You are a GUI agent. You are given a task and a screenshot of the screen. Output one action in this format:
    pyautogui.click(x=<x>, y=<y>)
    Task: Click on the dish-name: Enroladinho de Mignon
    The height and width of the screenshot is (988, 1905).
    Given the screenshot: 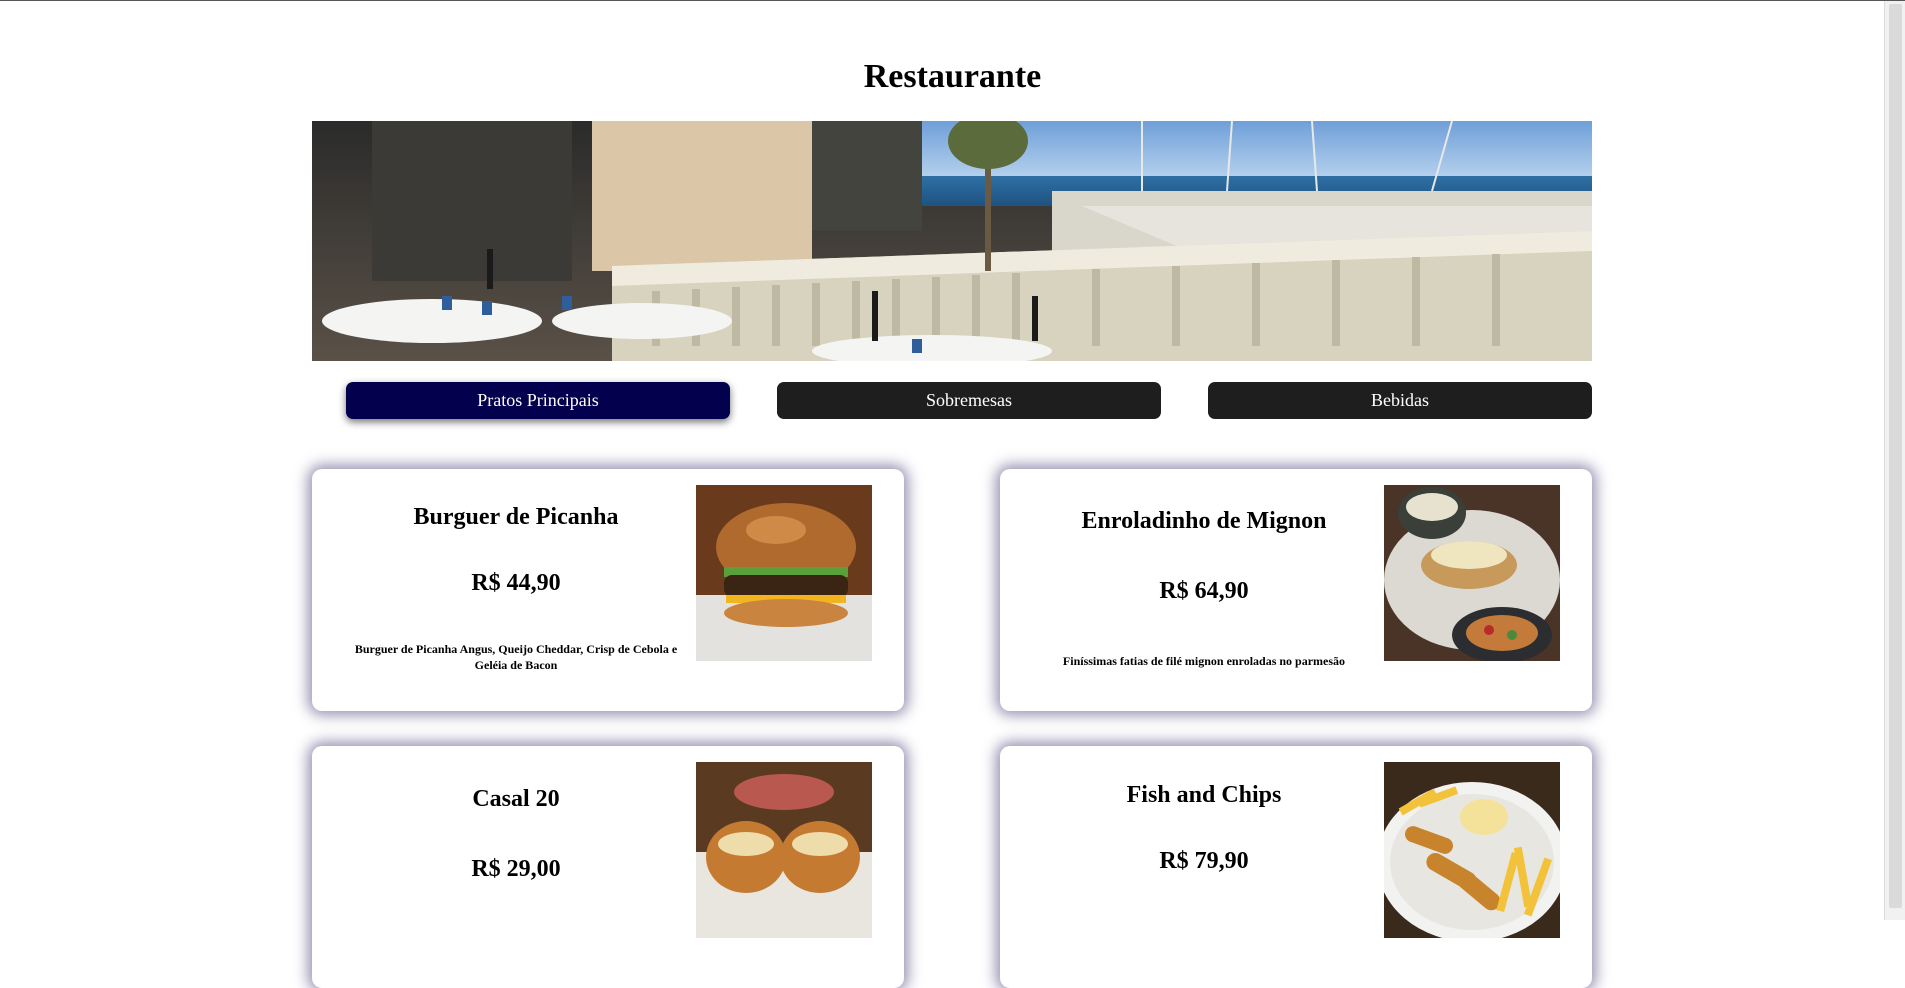 What is the action you would take?
    pyautogui.click(x=1204, y=521)
    